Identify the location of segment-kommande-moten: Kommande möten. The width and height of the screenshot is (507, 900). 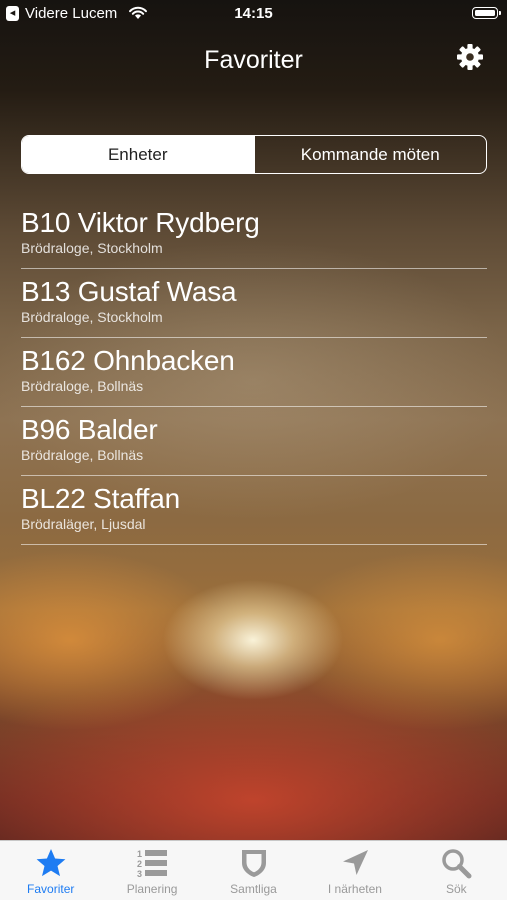
(370, 154).